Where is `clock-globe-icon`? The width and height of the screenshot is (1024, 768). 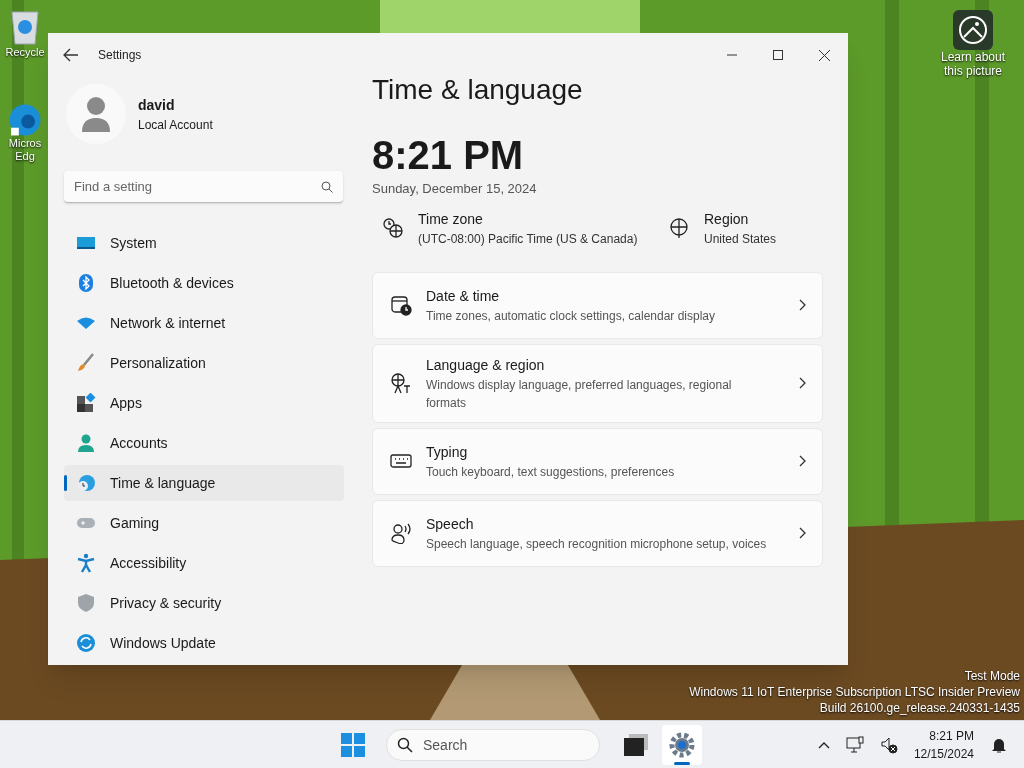
clock-globe-icon is located at coordinates (393, 228).